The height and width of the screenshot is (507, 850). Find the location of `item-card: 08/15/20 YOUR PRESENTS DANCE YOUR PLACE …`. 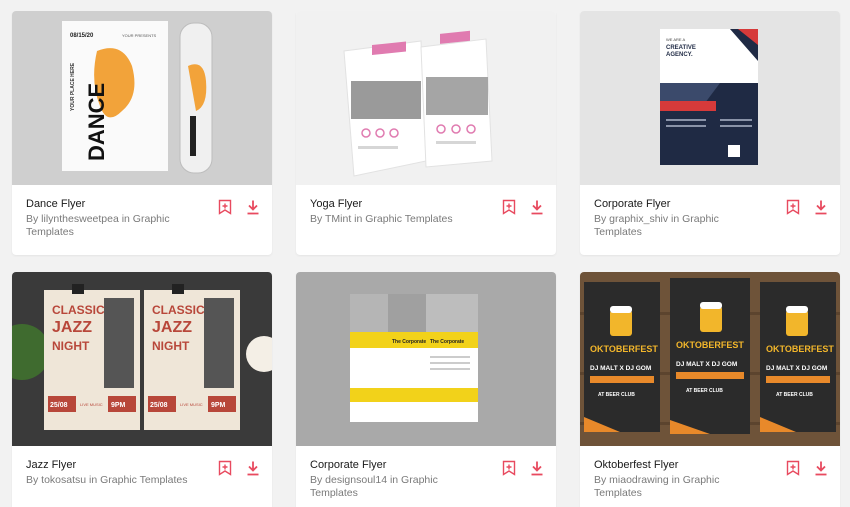

item-card: 08/15/20 YOUR PRESENTS DANCE YOUR PLACE … is located at coordinates (142, 133).